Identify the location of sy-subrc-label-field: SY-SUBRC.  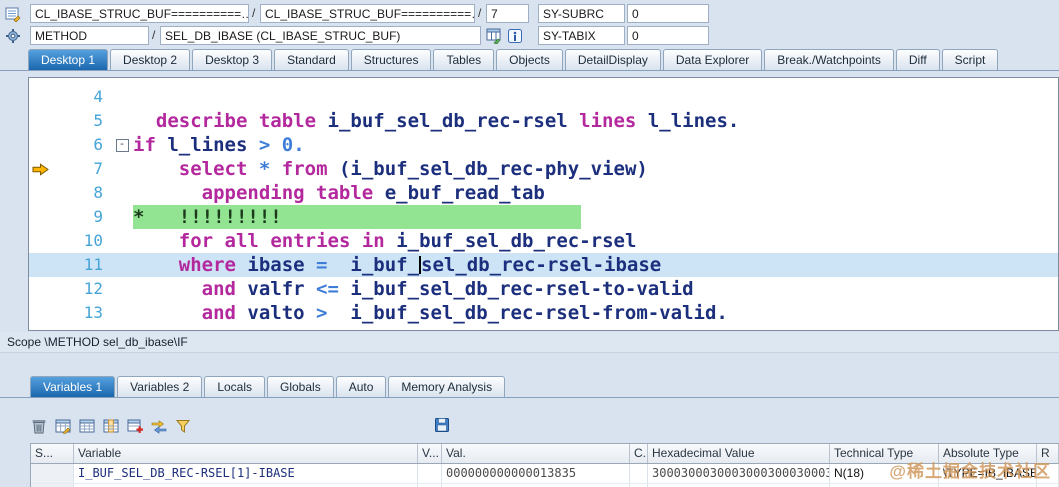
(581, 13).